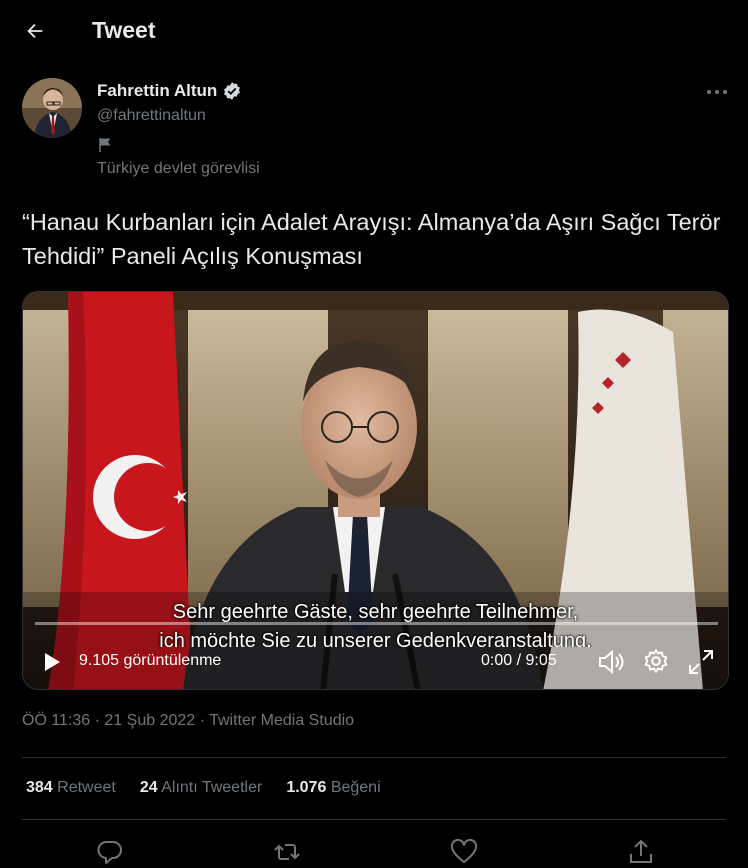  What do you see at coordinates (374, 31) in the screenshot?
I see `page-header: Tweet` at bounding box center [374, 31].